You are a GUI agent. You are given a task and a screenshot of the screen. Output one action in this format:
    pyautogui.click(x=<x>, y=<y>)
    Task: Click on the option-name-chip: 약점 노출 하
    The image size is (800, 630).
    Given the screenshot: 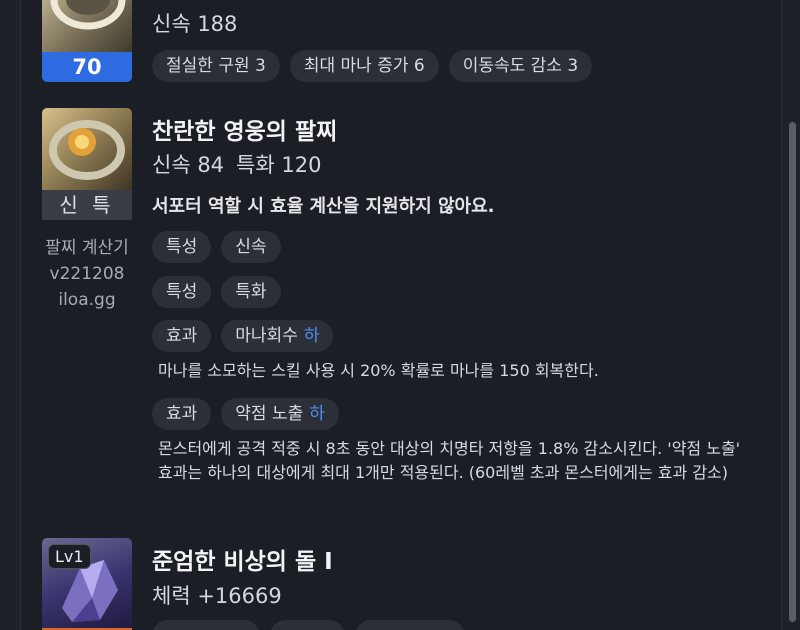 What is the action you would take?
    pyautogui.click(x=280, y=414)
    